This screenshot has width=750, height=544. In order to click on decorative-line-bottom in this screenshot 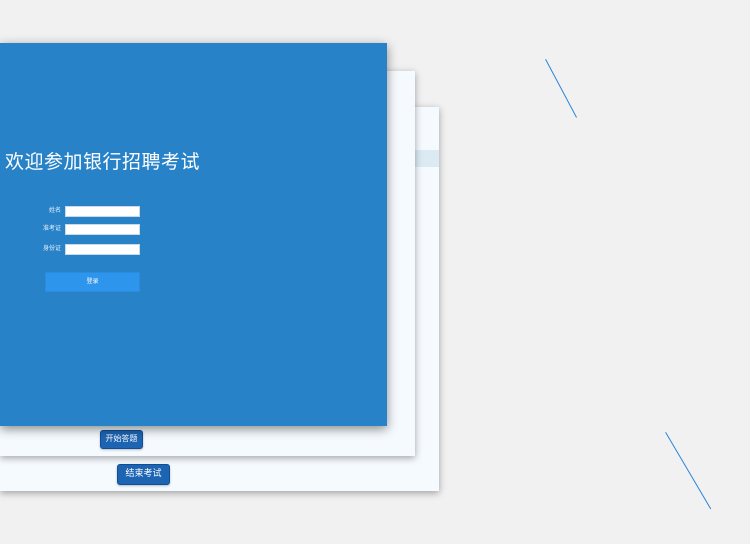, I will do `click(688, 471)`.